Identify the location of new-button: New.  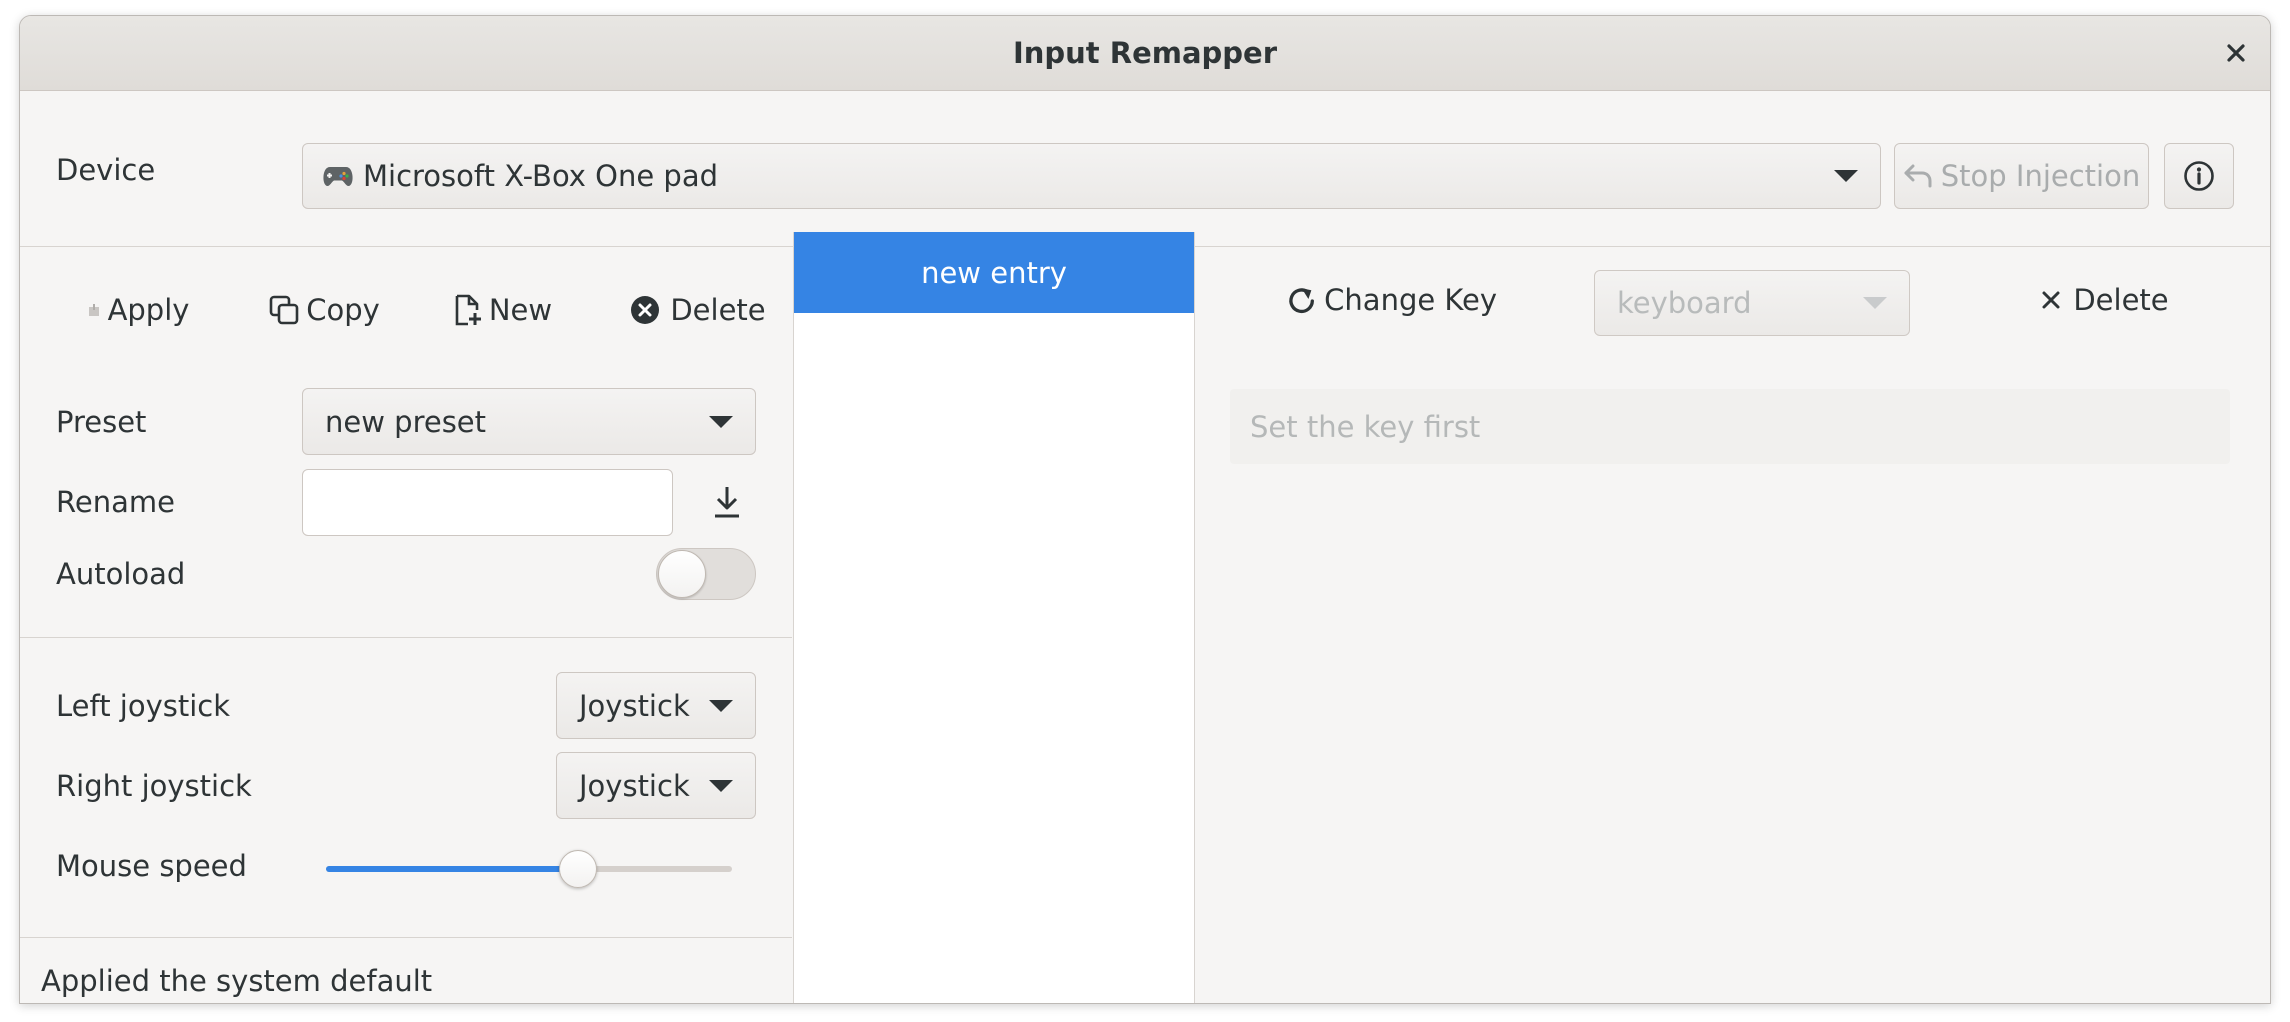
(502, 310).